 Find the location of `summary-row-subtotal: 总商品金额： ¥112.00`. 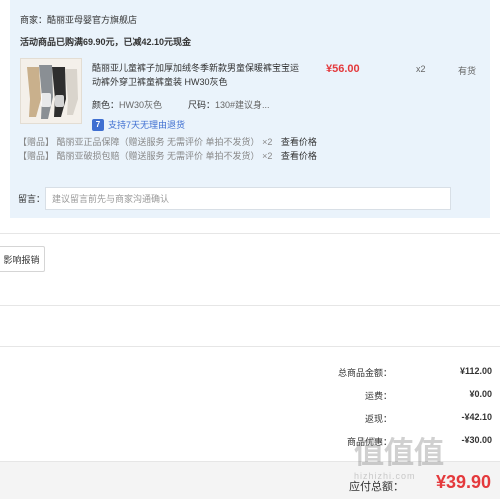

summary-row-subtotal: 总商品金额： ¥112.00 is located at coordinates (396, 373).